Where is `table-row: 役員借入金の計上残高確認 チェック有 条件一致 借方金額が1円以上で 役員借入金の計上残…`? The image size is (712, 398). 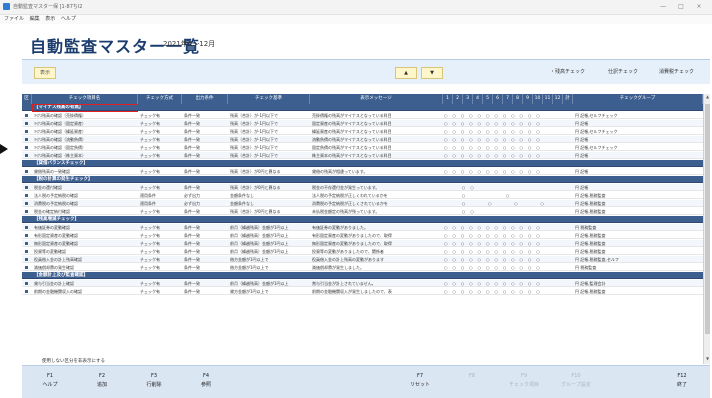
table-row: 役員借入金の計上残高確認 チェック有 条件一致 借方金額が1円以上で 役員借入金の計上残… is located at coordinates (362, 259).